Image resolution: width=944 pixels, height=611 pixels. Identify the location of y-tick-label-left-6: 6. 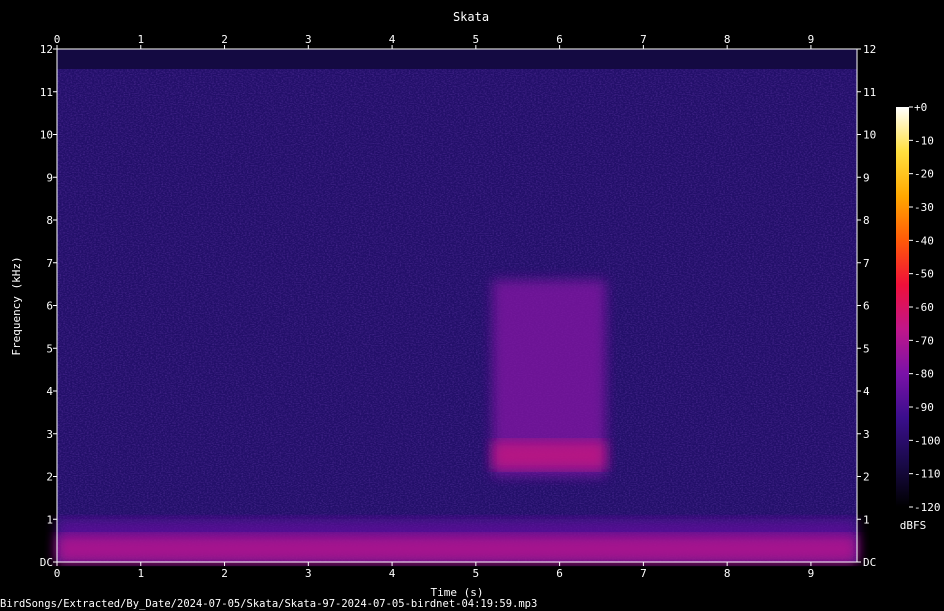
(49, 306).